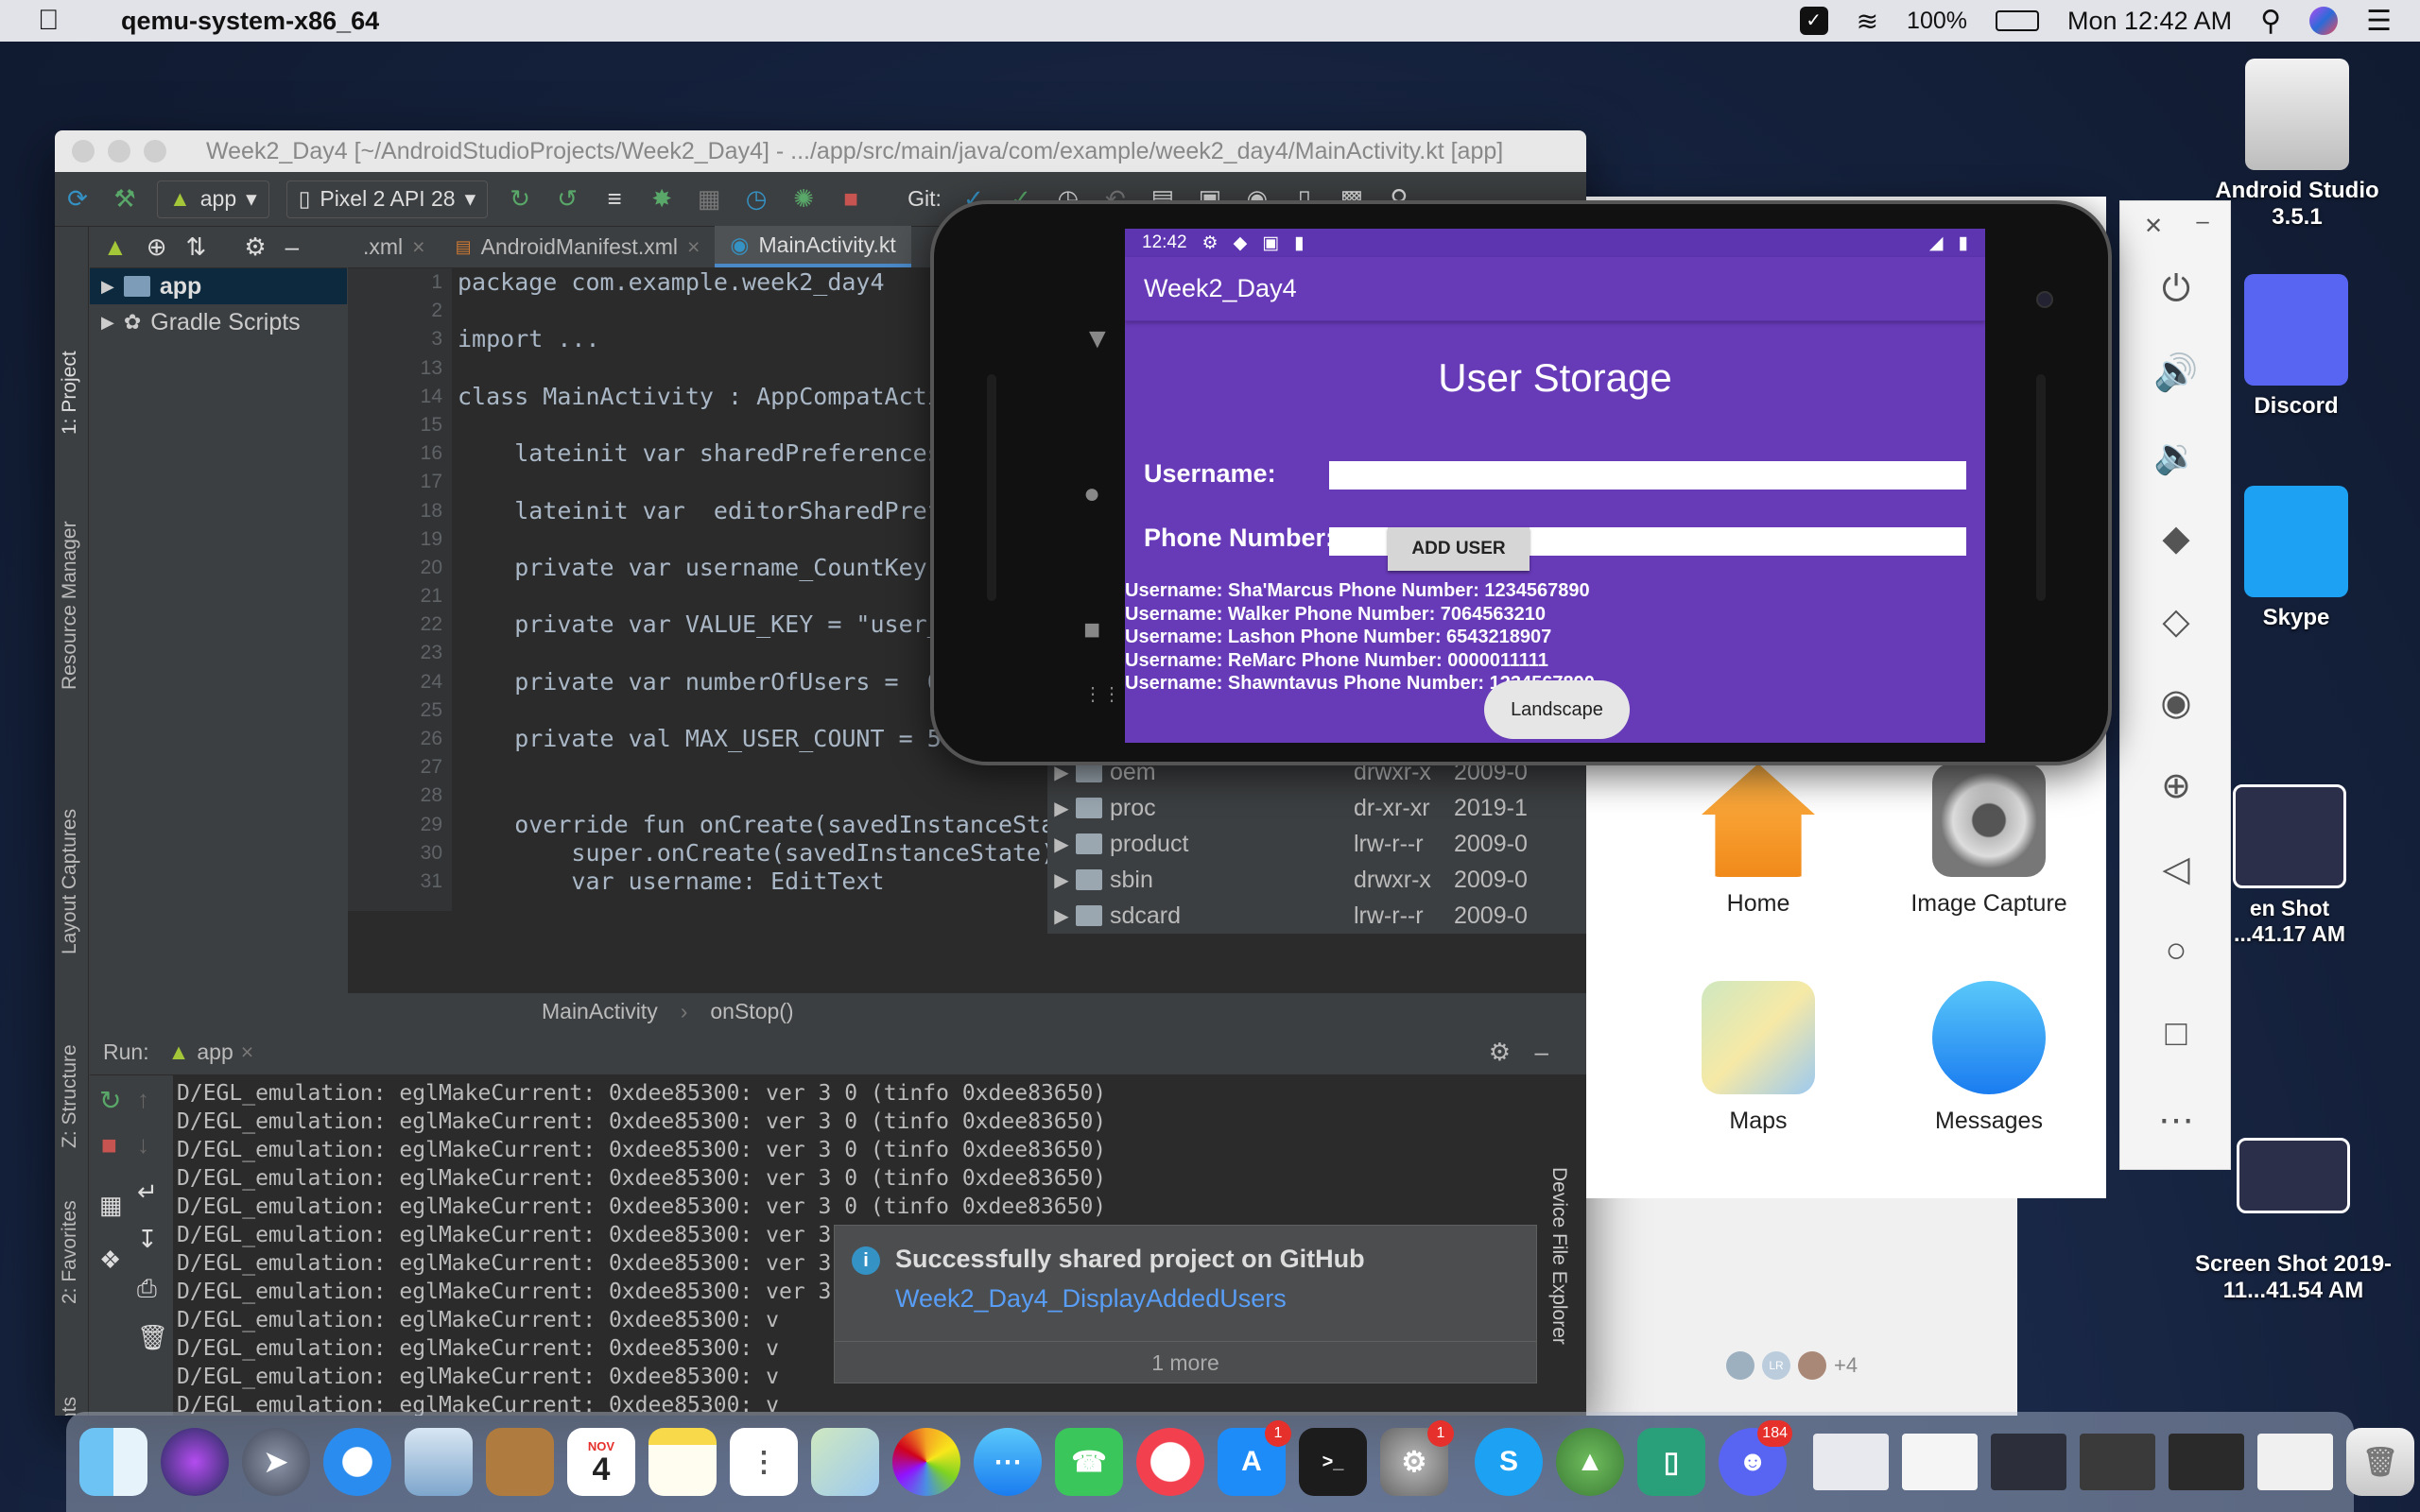  I want to click on contacts-icon, so click(520, 1462).